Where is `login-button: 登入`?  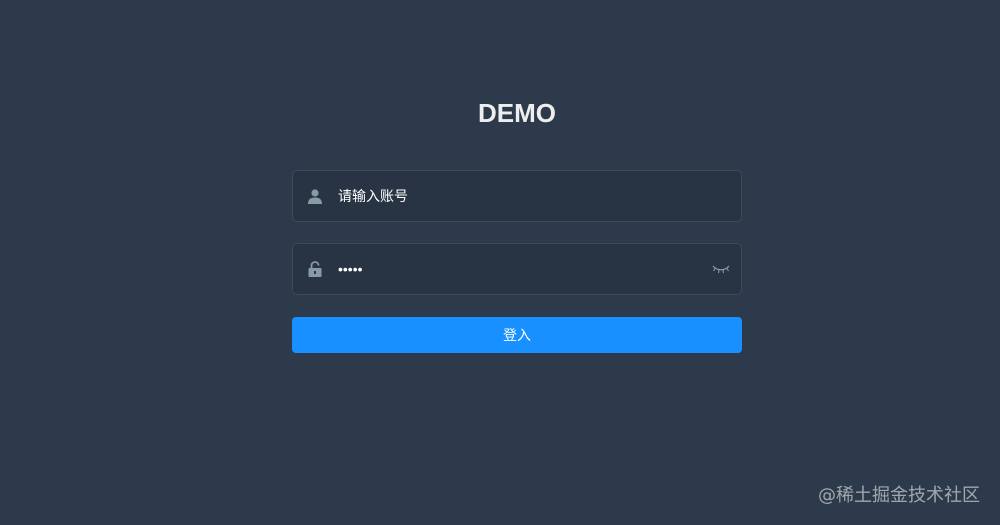 login-button: 登入 is located at coordinates (517, 335).